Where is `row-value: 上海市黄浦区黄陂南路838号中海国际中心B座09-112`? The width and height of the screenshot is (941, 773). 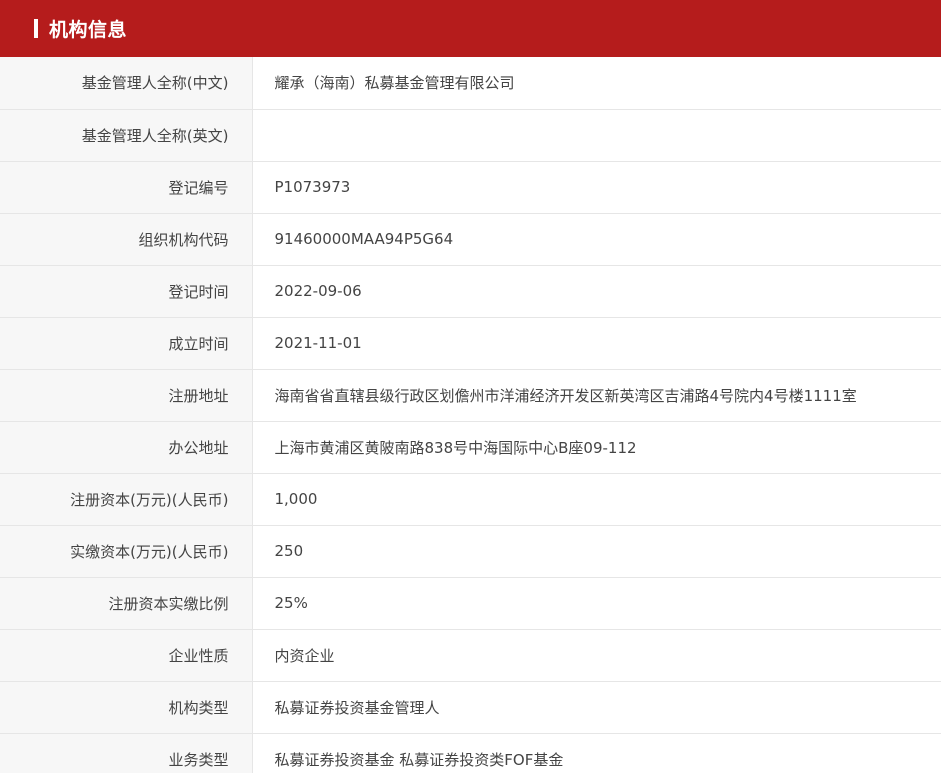 row-value: 上海市黄浦区黄陂南路838号中海国际中心B座09-112 is located at coordinates (596, 447).